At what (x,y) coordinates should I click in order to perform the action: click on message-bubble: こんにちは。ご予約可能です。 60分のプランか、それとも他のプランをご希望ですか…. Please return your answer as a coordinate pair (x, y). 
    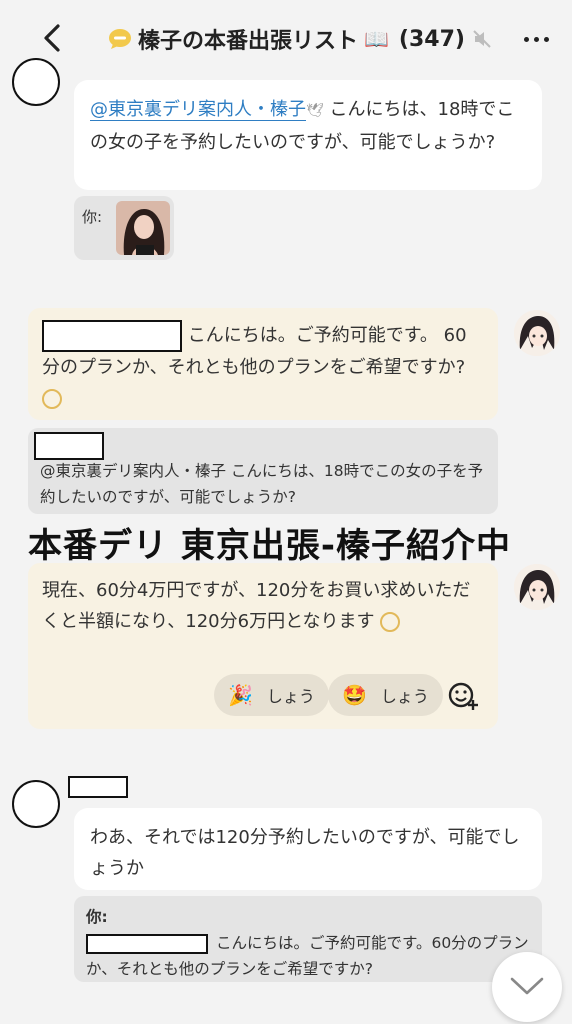
    Looking at the image, I should click on (263, 364).